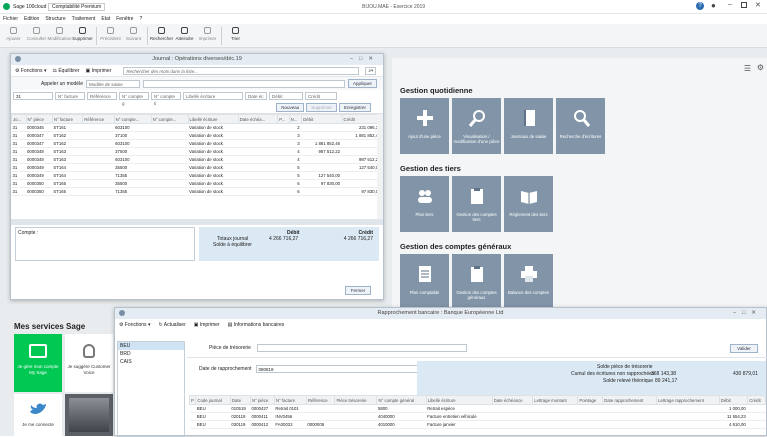 This screenshot has width=767, height=437. I want to click on toolbar-edit-button: Modification, so click(60, 32).